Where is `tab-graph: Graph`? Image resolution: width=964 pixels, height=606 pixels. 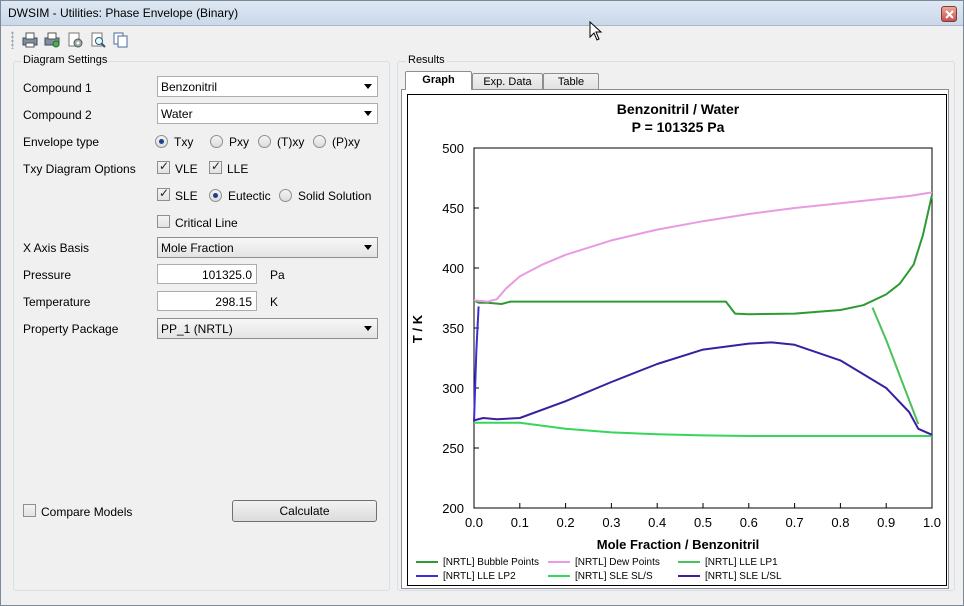
tab-graph: Graph is located at coordinates (438, 80).